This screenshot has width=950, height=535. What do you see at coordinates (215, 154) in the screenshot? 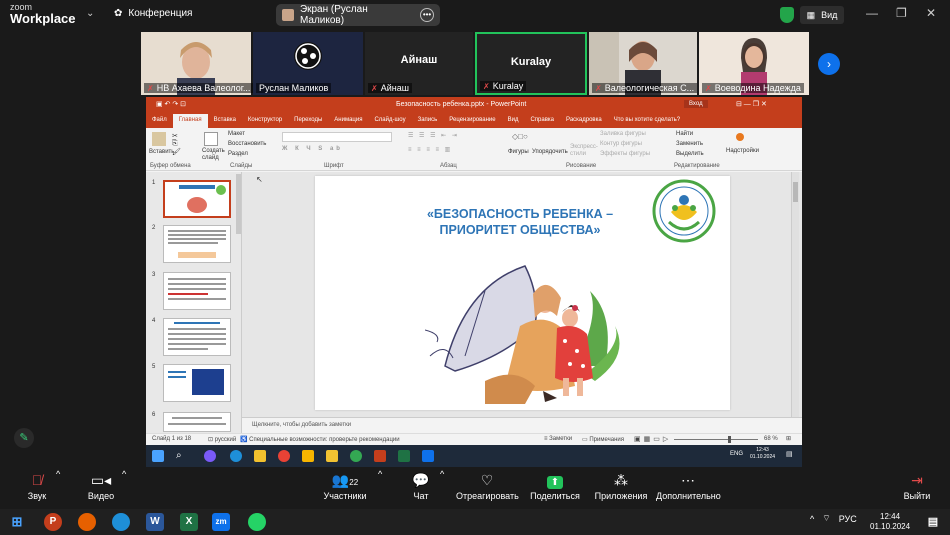
I see `create-slide-button: Создать слайд` at bounding box center [215, 154].